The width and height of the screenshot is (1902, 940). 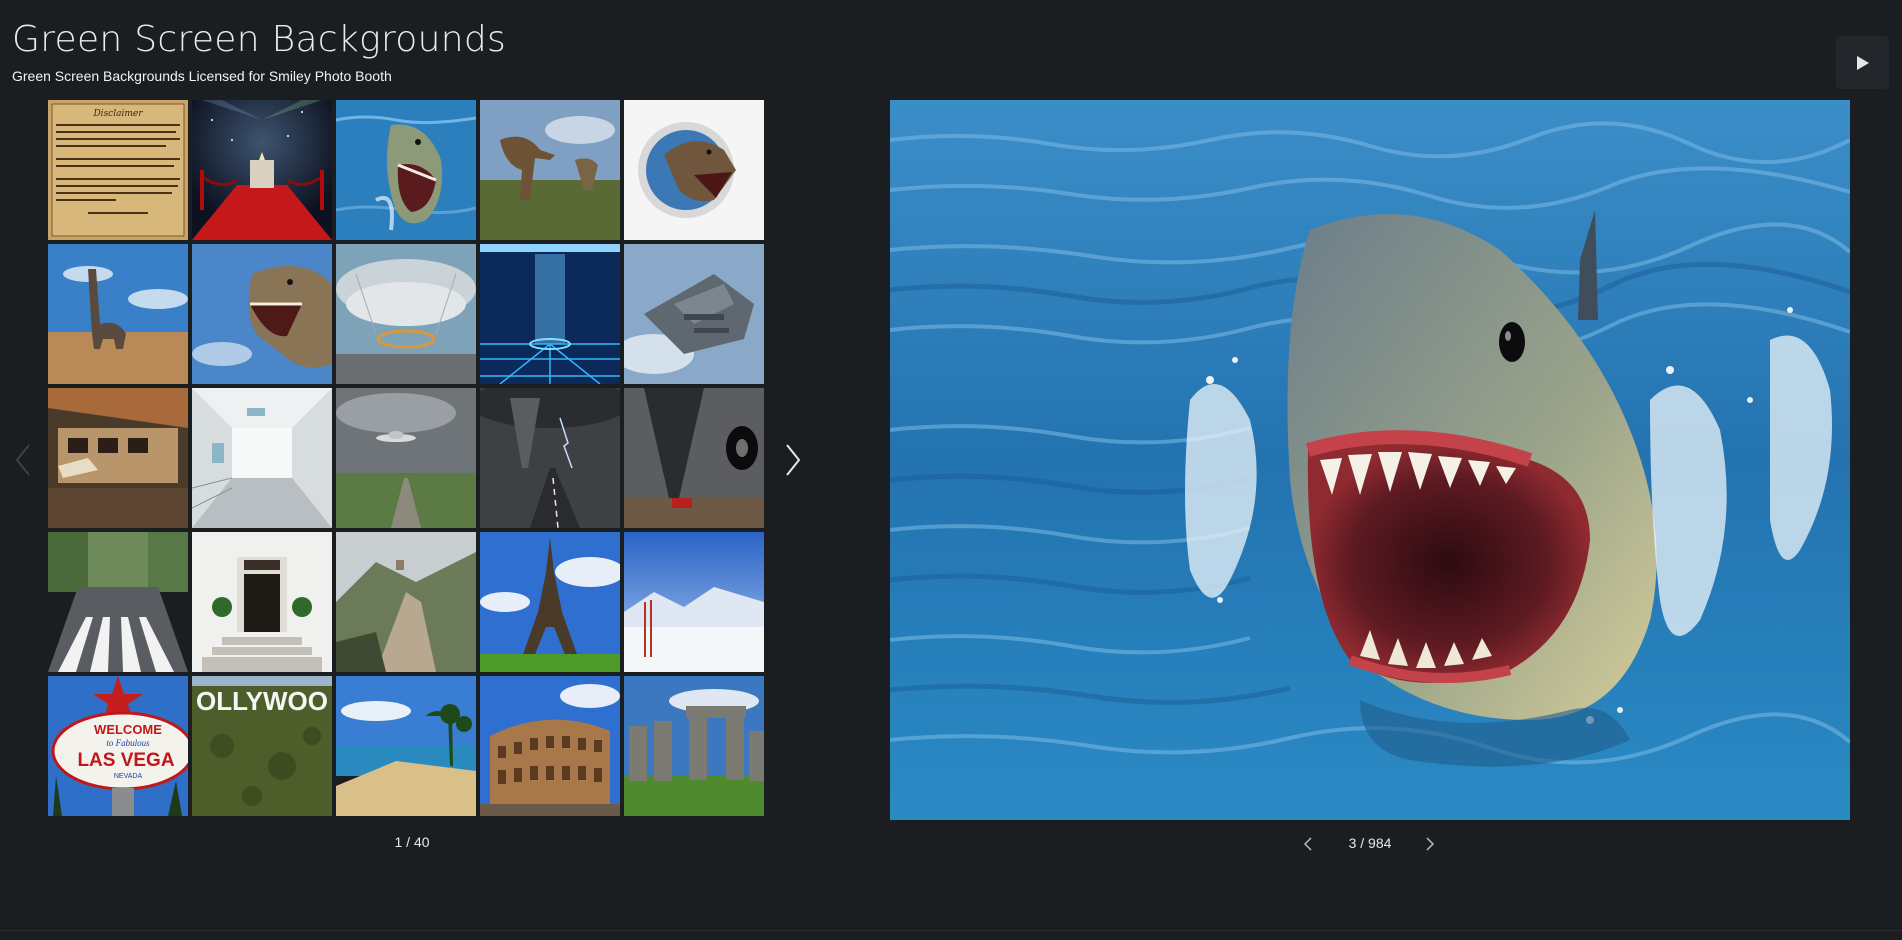 I want to click on thumbnail-spaceship, so click(x=694, y=314).